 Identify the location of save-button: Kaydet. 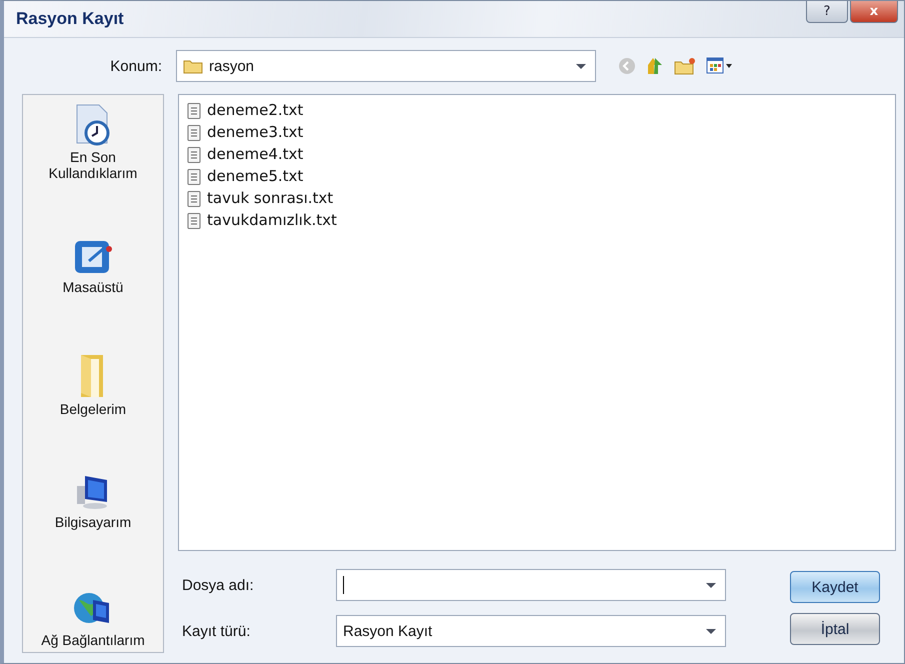
(835, 587).